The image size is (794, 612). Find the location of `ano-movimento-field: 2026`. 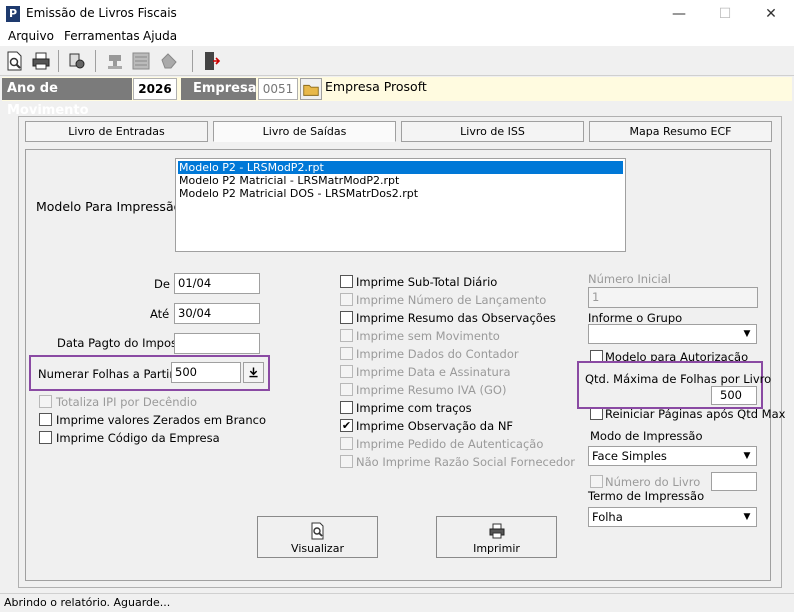

ano-movimento-field: 2026 is located at coordinates (155, 89).